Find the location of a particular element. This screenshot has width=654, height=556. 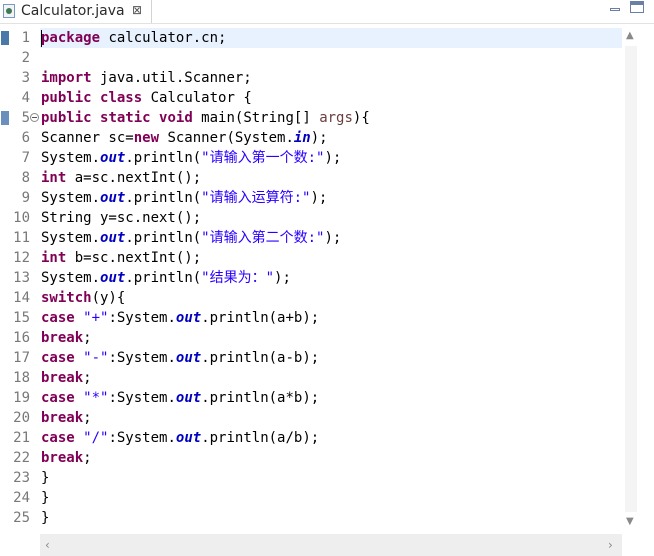

line-number: 20 is located at coordinates (21, 418).